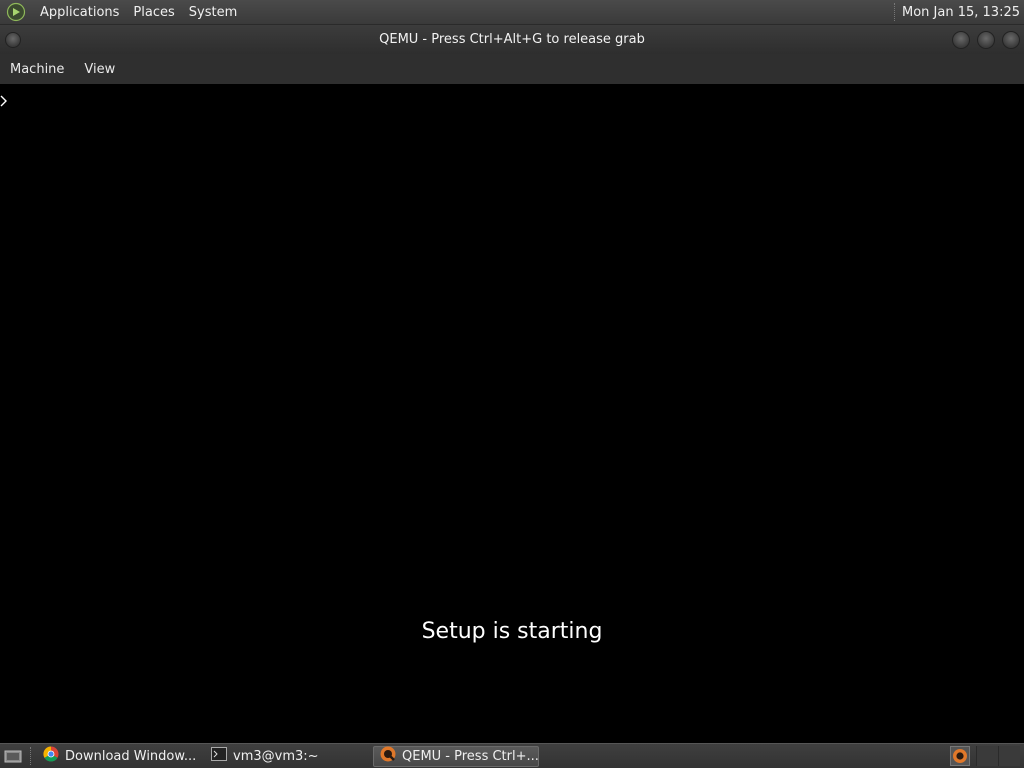 This screenshot has width=1024, height=768. Describe the element at coordinates (1011, 40) in the screenshot. I see `close-button` at that location.